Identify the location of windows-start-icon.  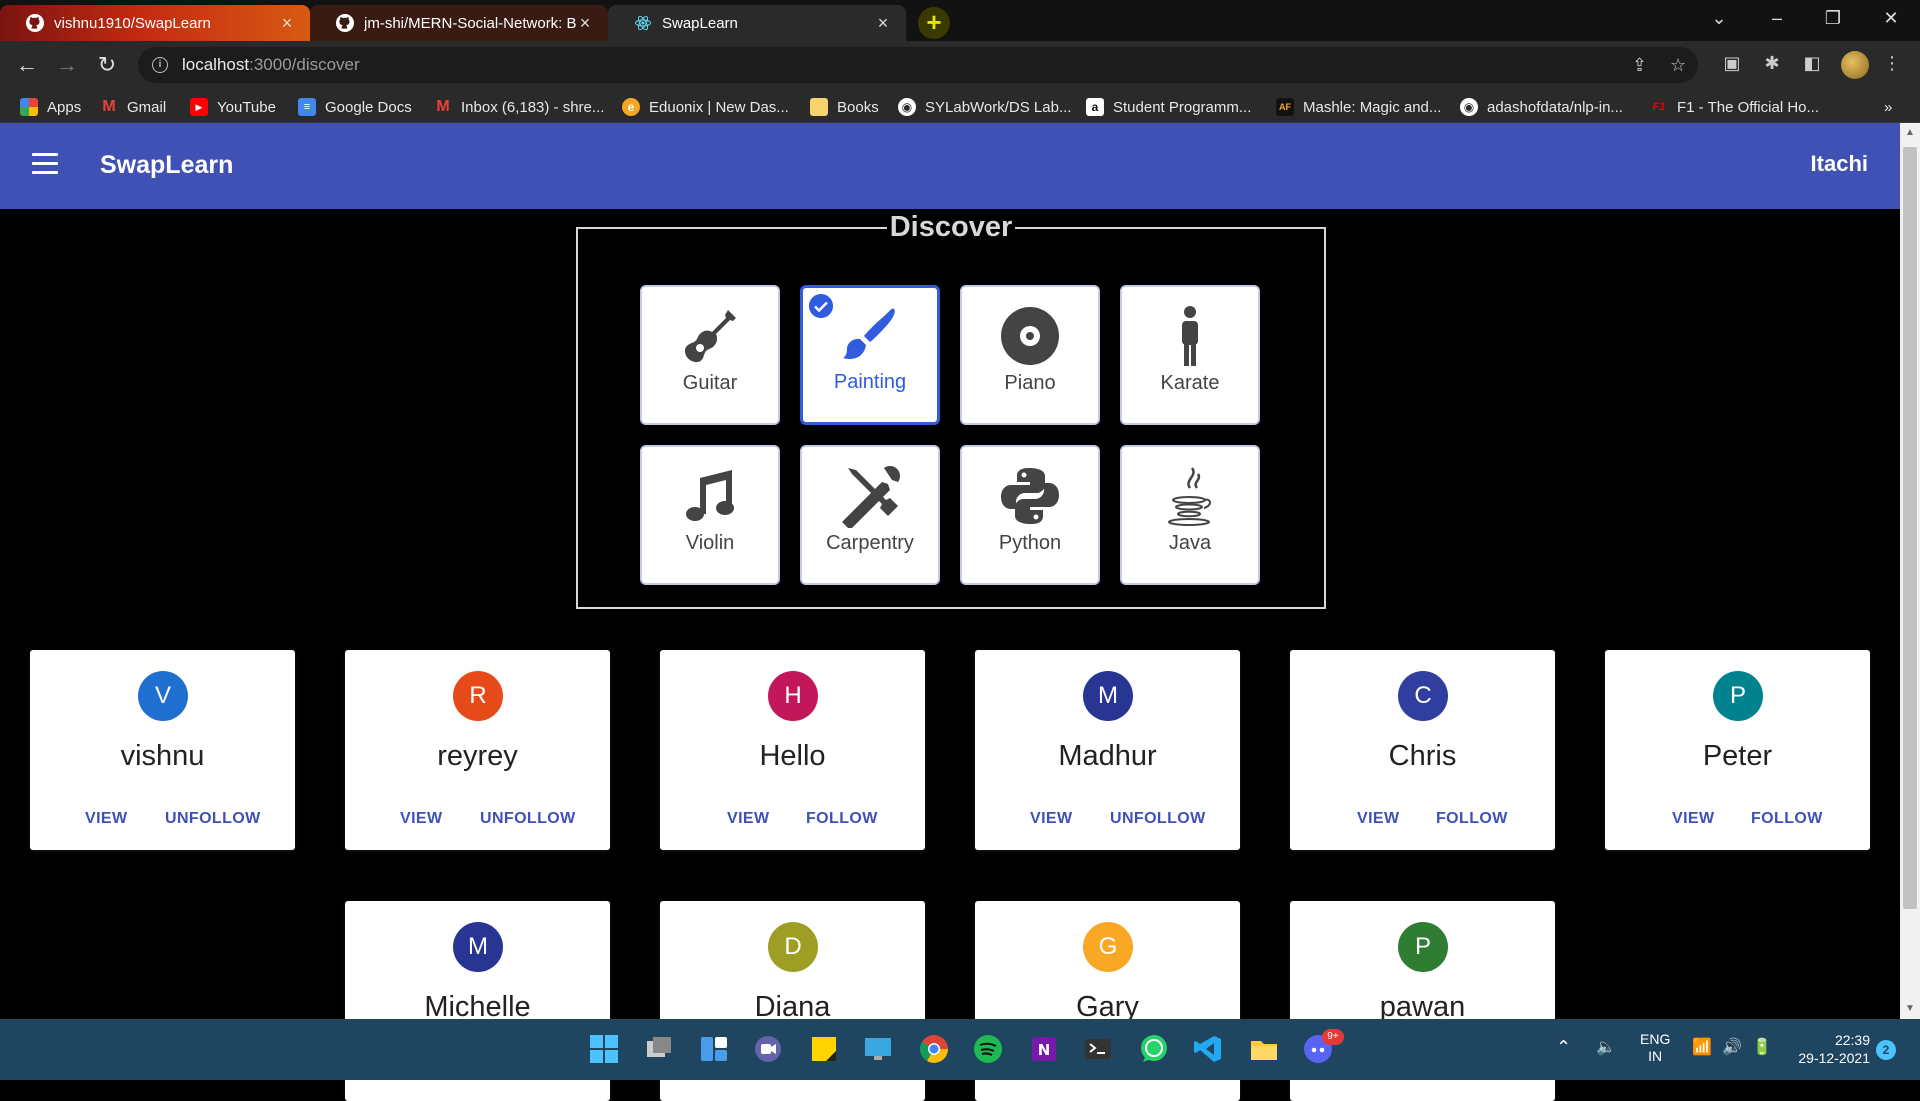
(604, 1049).